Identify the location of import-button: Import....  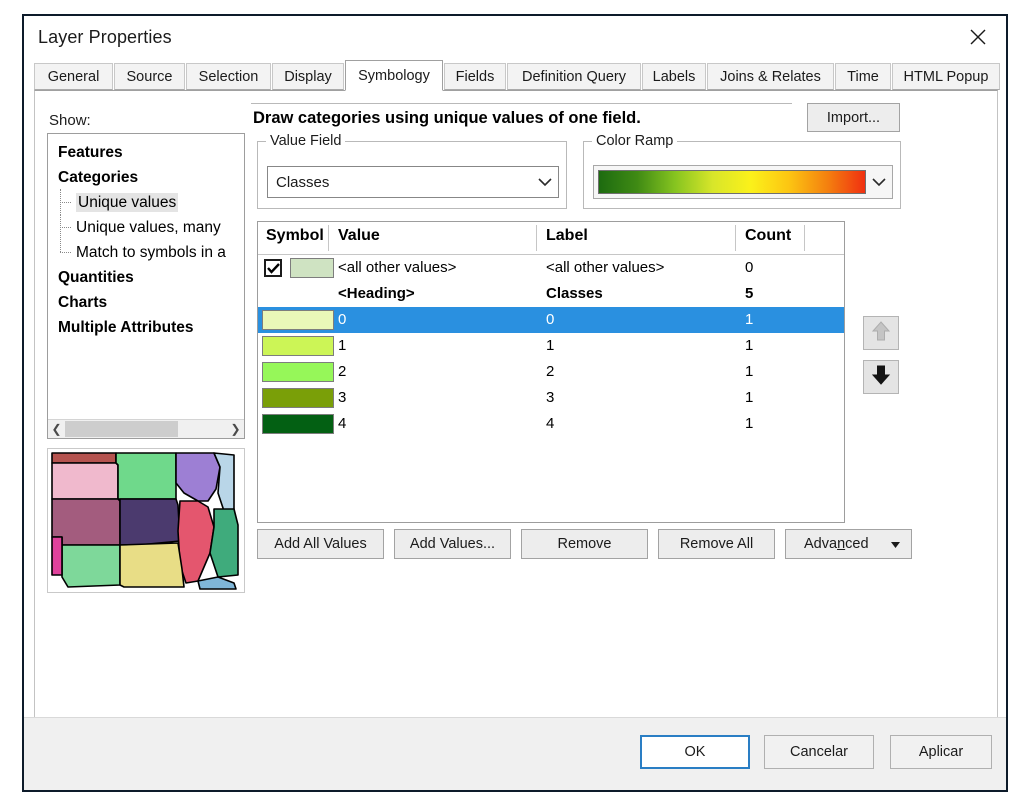
(853, 117).